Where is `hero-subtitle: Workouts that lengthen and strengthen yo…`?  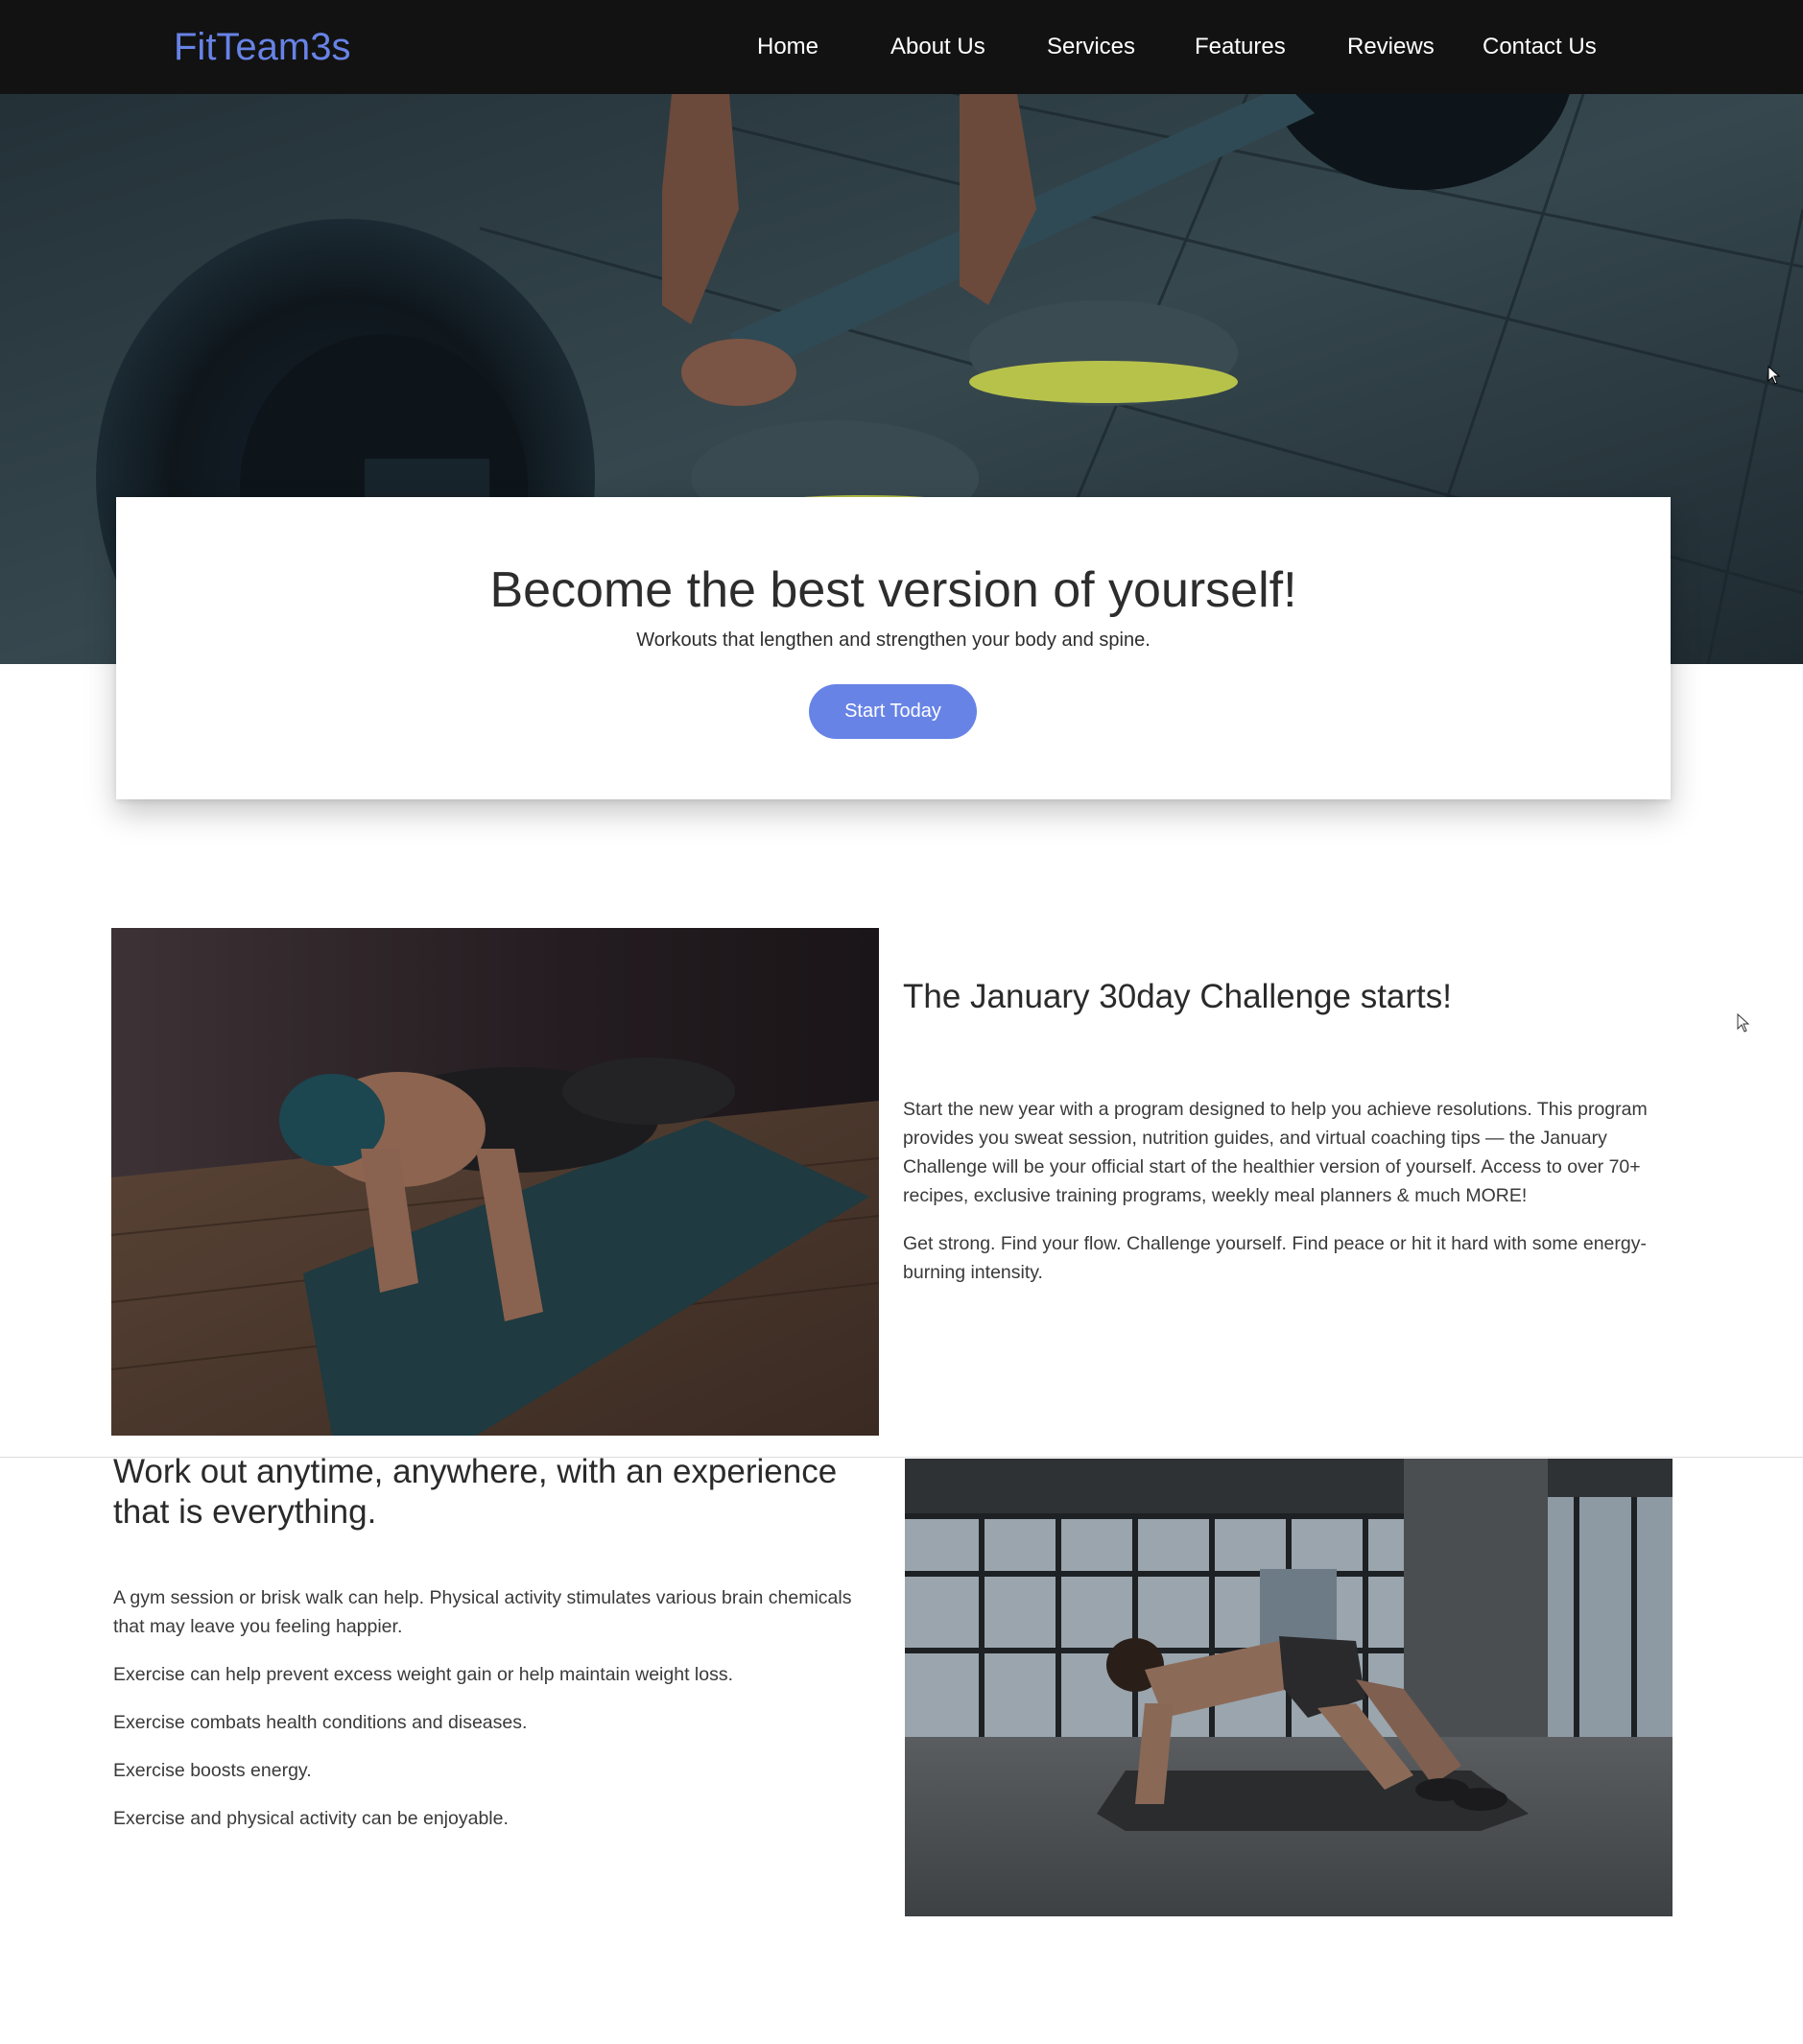
hero-subtitle: Workouts that lengthen and strengthen yo… is located at coordinates (893, 640).